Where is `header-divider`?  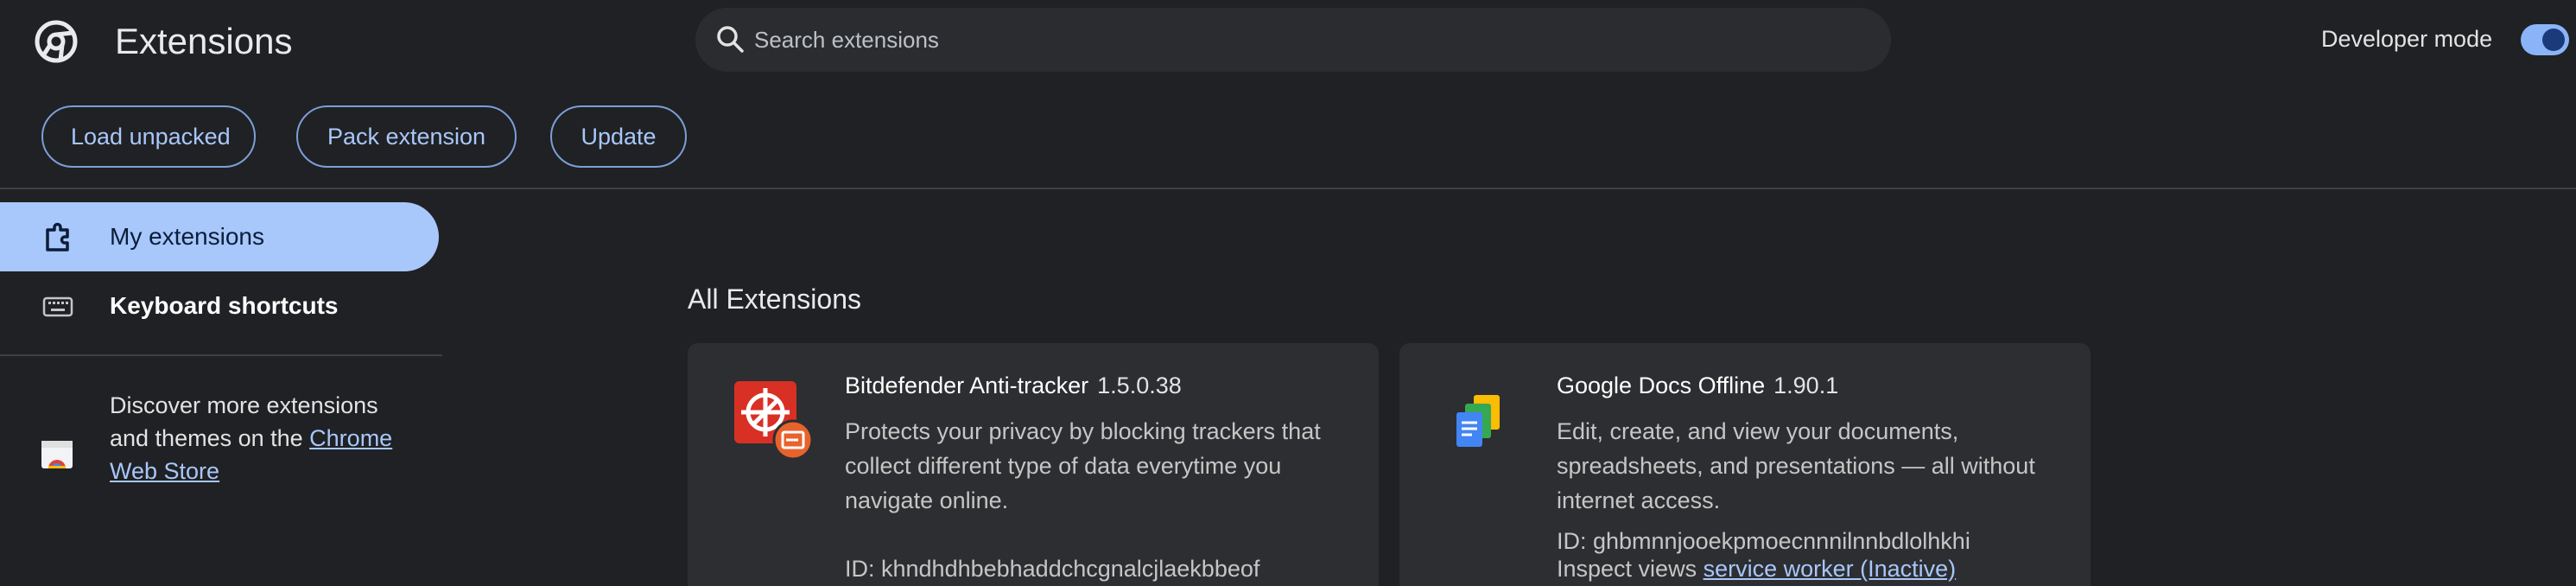
header-divider is located at coordinates (1288, 188).